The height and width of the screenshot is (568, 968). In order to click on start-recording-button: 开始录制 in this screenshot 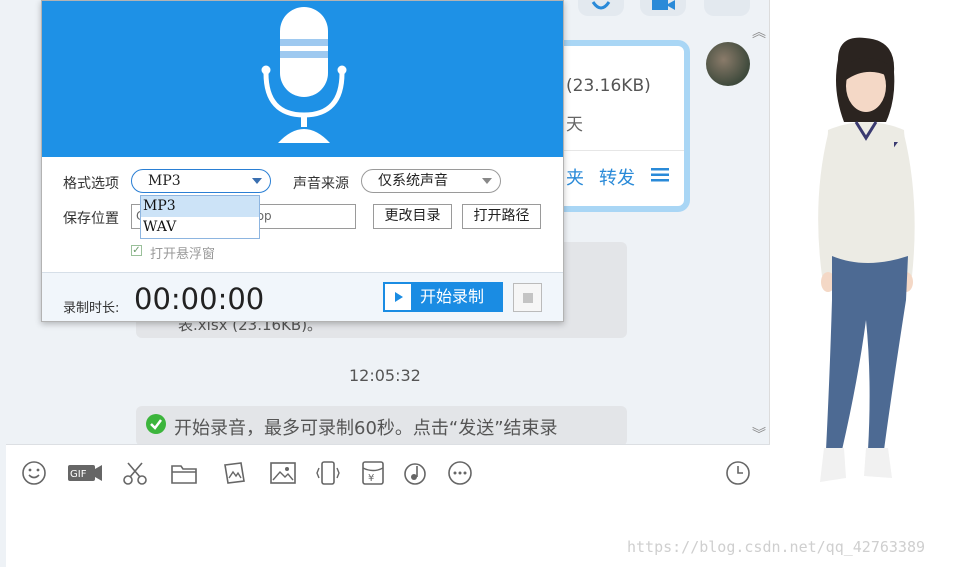, I will do `click(443, 297)`.